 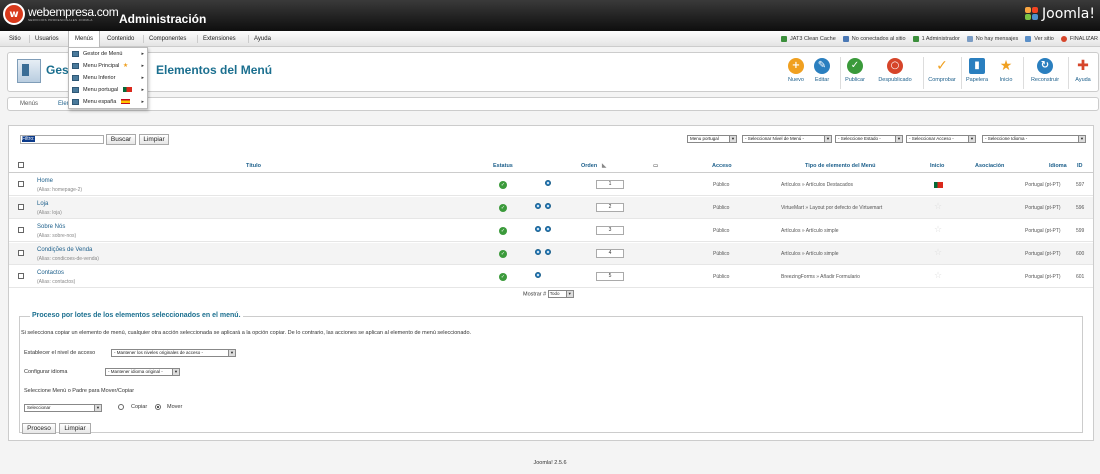 What do you see at coordinates (1080, 166) in the screenshot?
I see `header-id: ID` at bounding box center [1080, 166].